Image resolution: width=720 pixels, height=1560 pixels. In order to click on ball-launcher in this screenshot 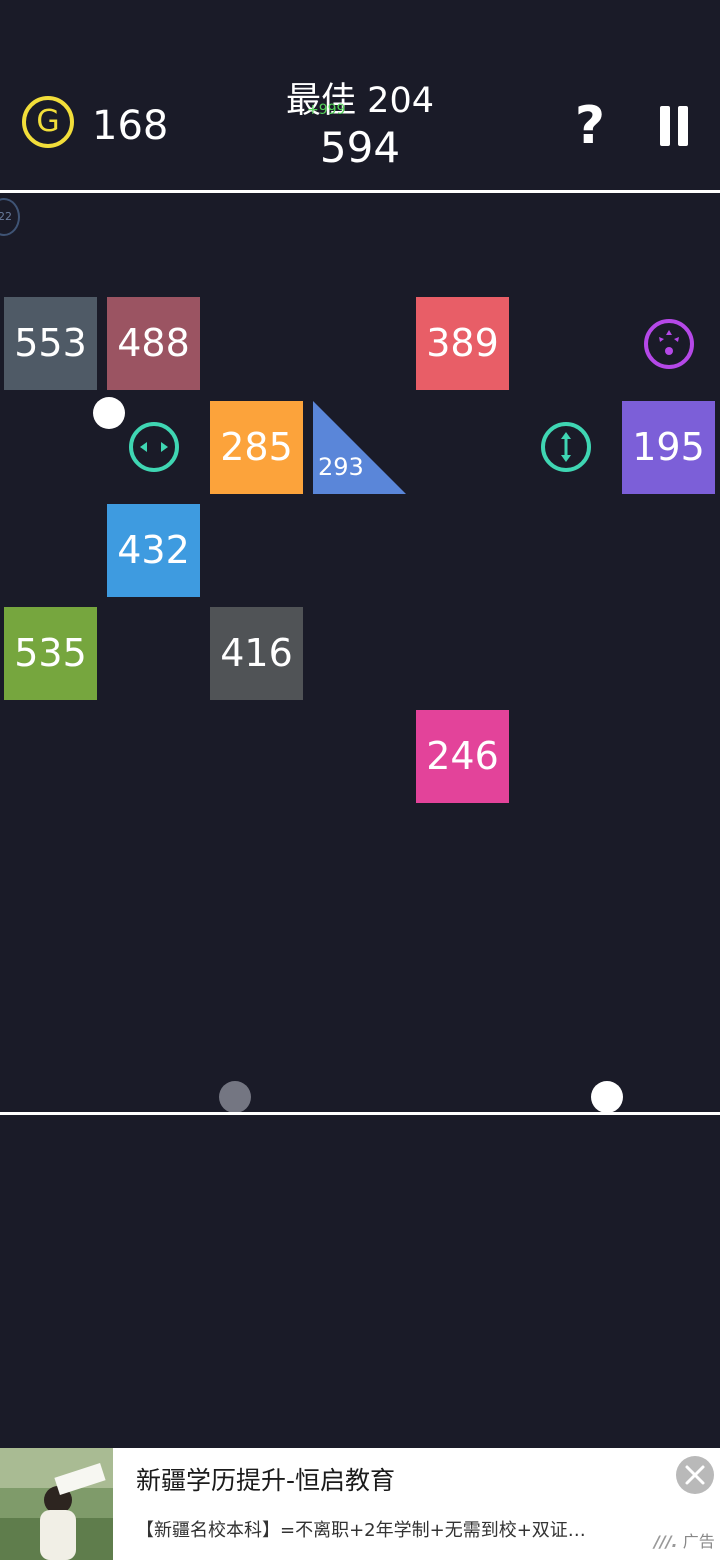, I will do `click(607, 1097)`.